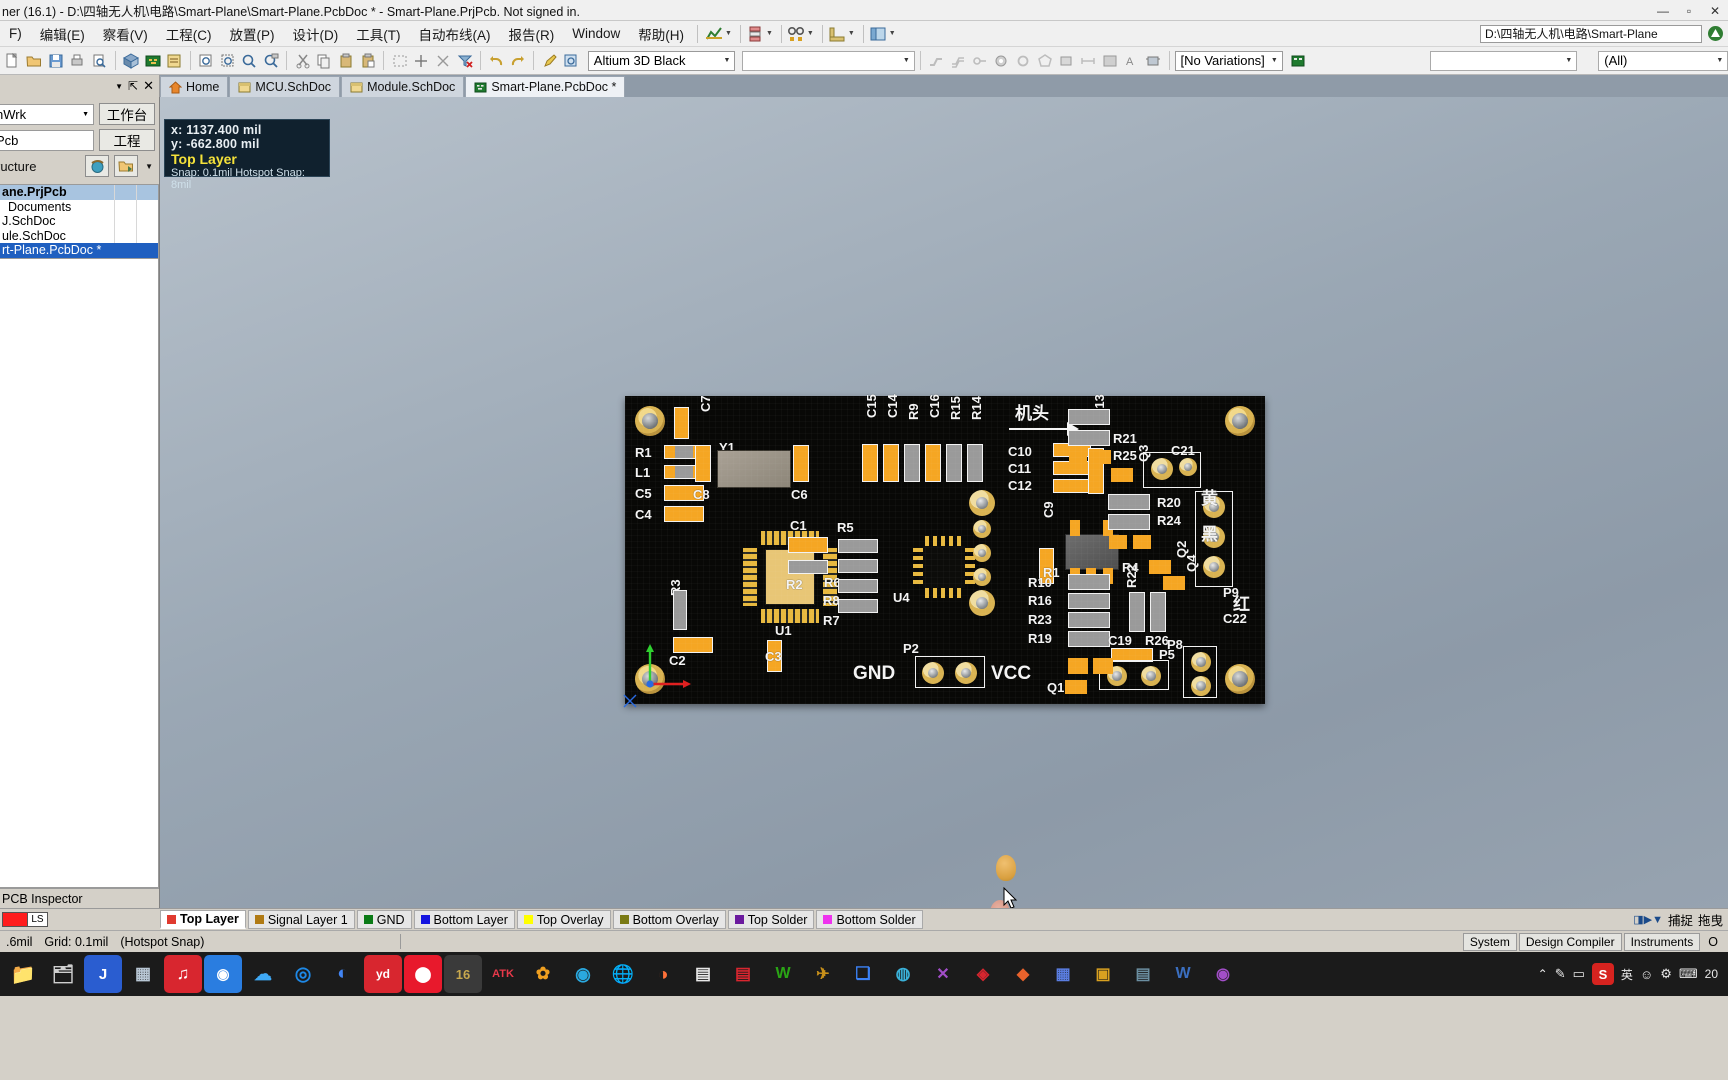 The height and width of the screenshot is (1080, 1728). What do you see at coordinates (368, 60) in the screenshot?
I see `paste-special-icon` at bounding box center [368, 60].